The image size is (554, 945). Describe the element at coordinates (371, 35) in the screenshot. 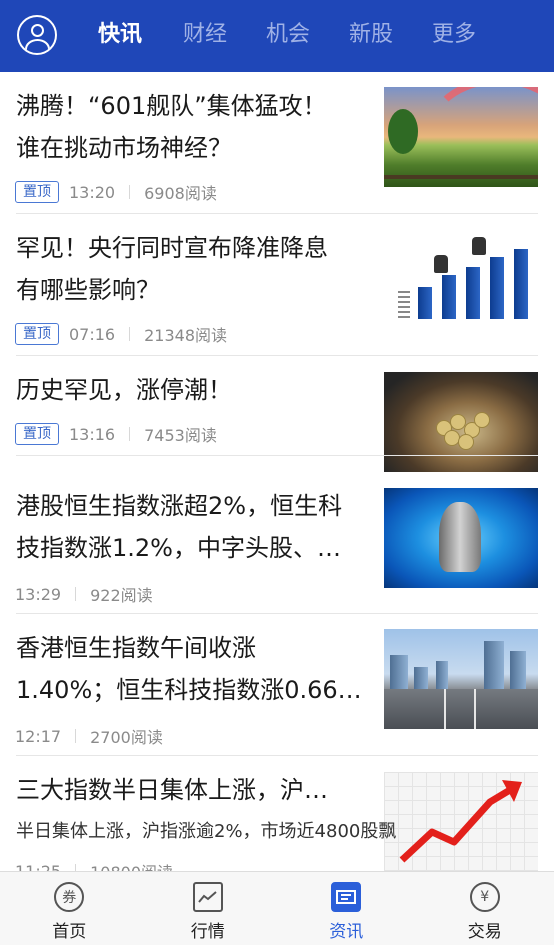

I see `tab-xingu: 新股` at that location.